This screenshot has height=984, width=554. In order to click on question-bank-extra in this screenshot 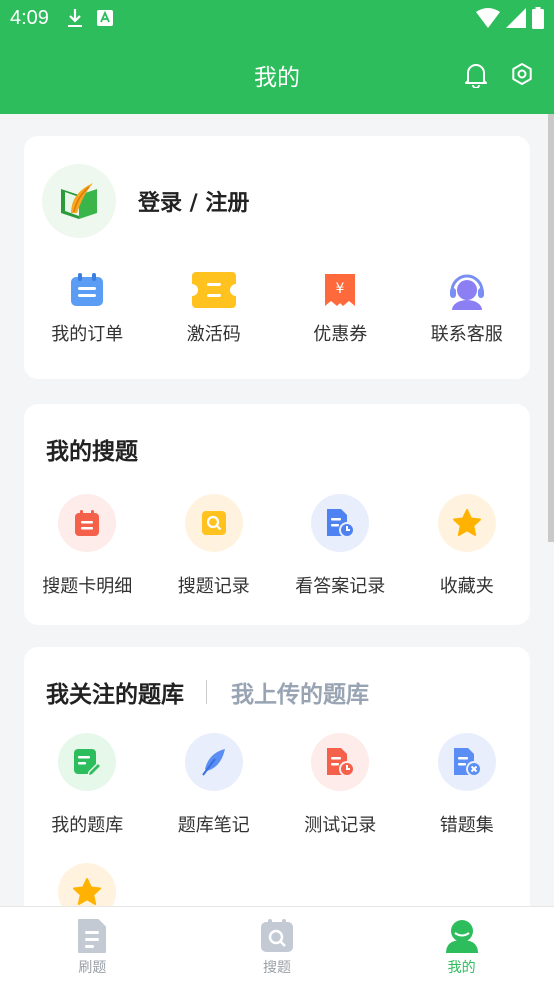, I will do `click(87, 884)`.